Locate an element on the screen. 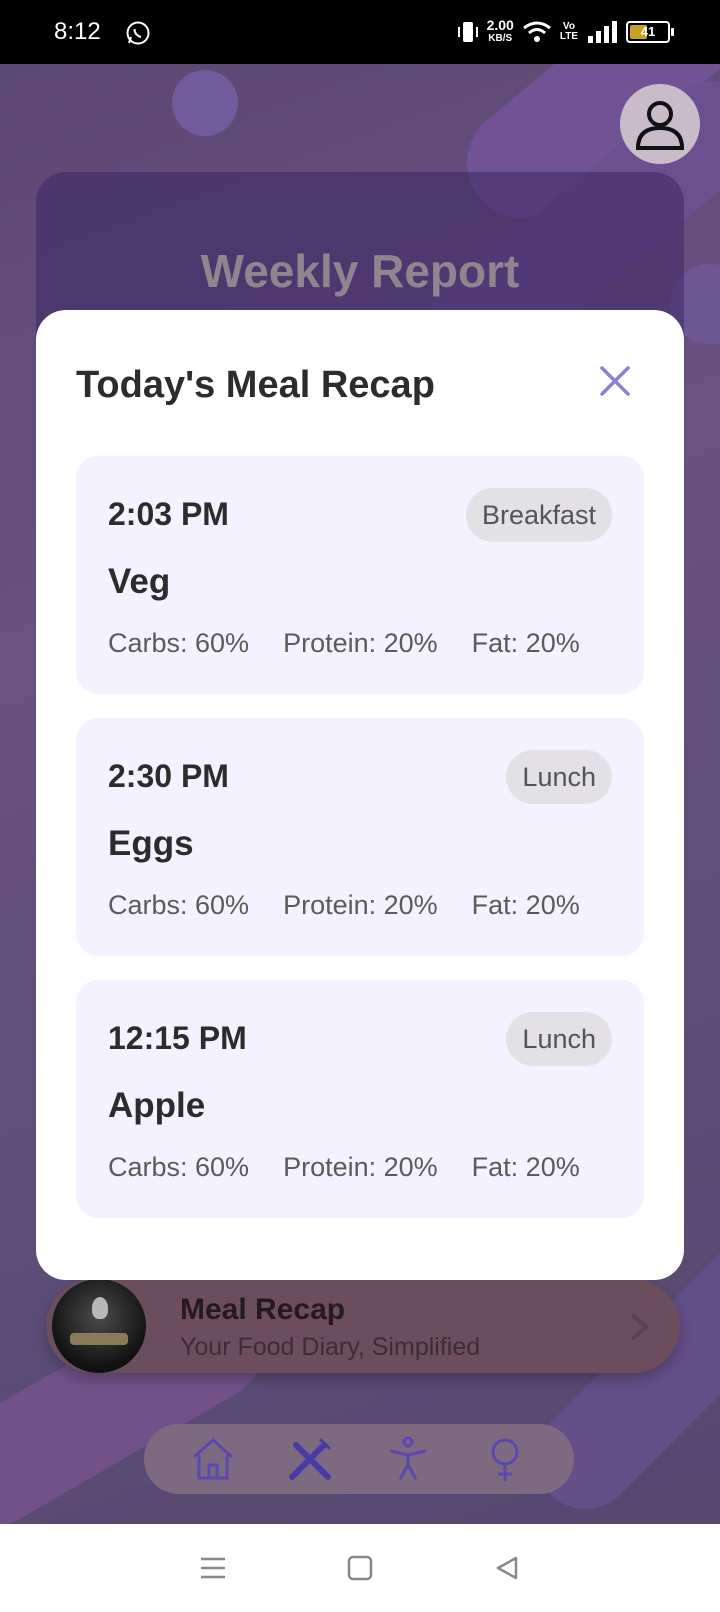 The image size is (720, 1612). home-icon is located at coordinates (212, 1458).